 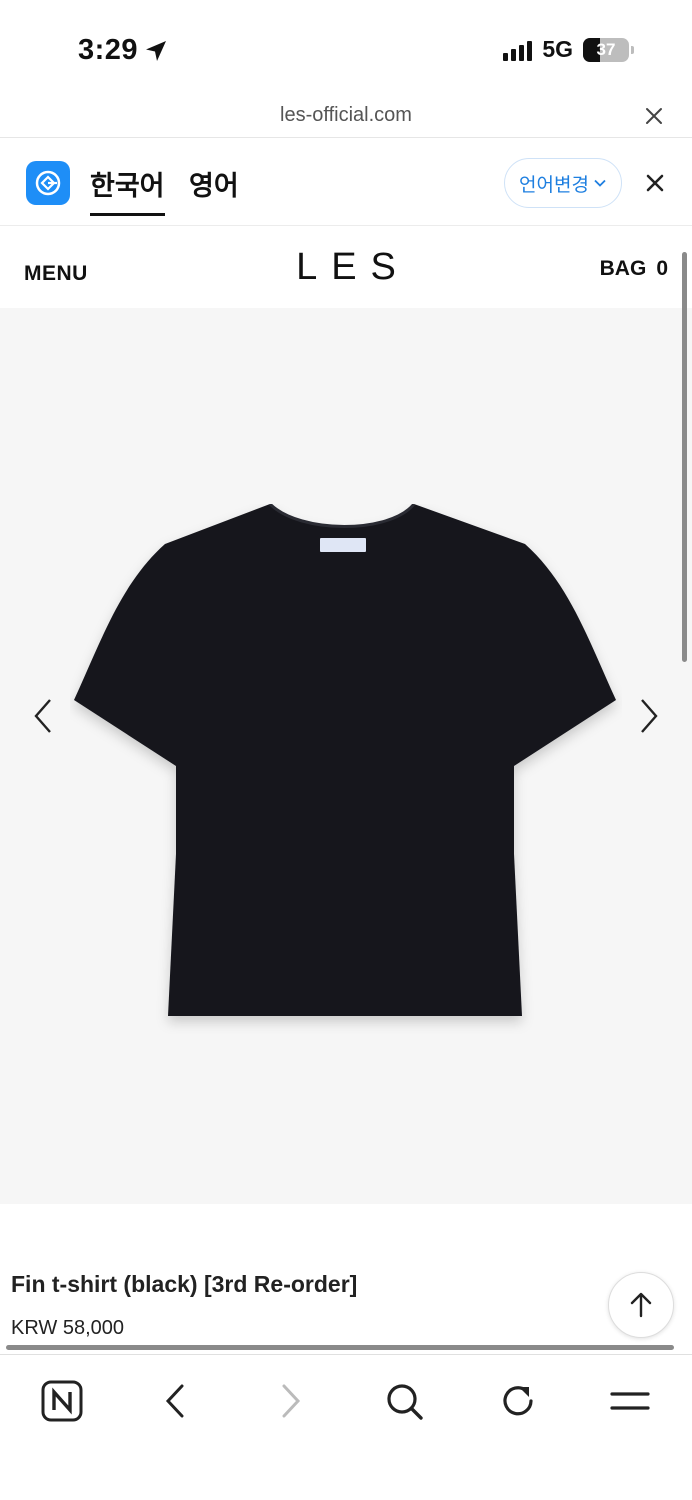 I want to click on menu-button-toolbar, so click(x=630, y=1401).